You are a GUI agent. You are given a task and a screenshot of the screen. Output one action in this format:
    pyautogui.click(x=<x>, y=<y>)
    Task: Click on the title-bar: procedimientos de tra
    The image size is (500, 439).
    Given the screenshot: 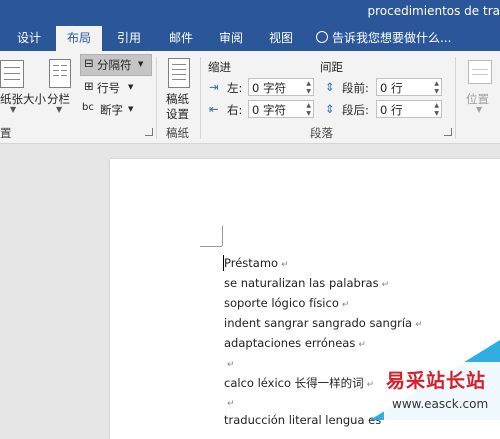 What is the action you would take?
    pyautogui.click(x=250, y=13)
    